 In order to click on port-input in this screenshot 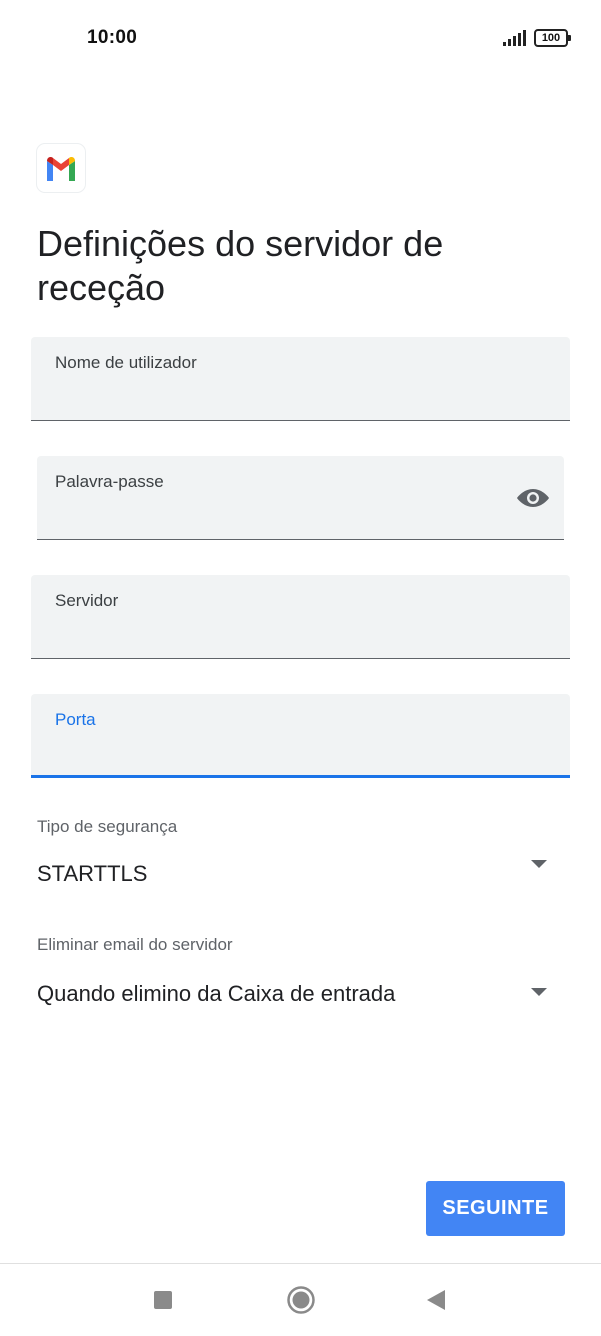, I will do `click(271, 753)`.